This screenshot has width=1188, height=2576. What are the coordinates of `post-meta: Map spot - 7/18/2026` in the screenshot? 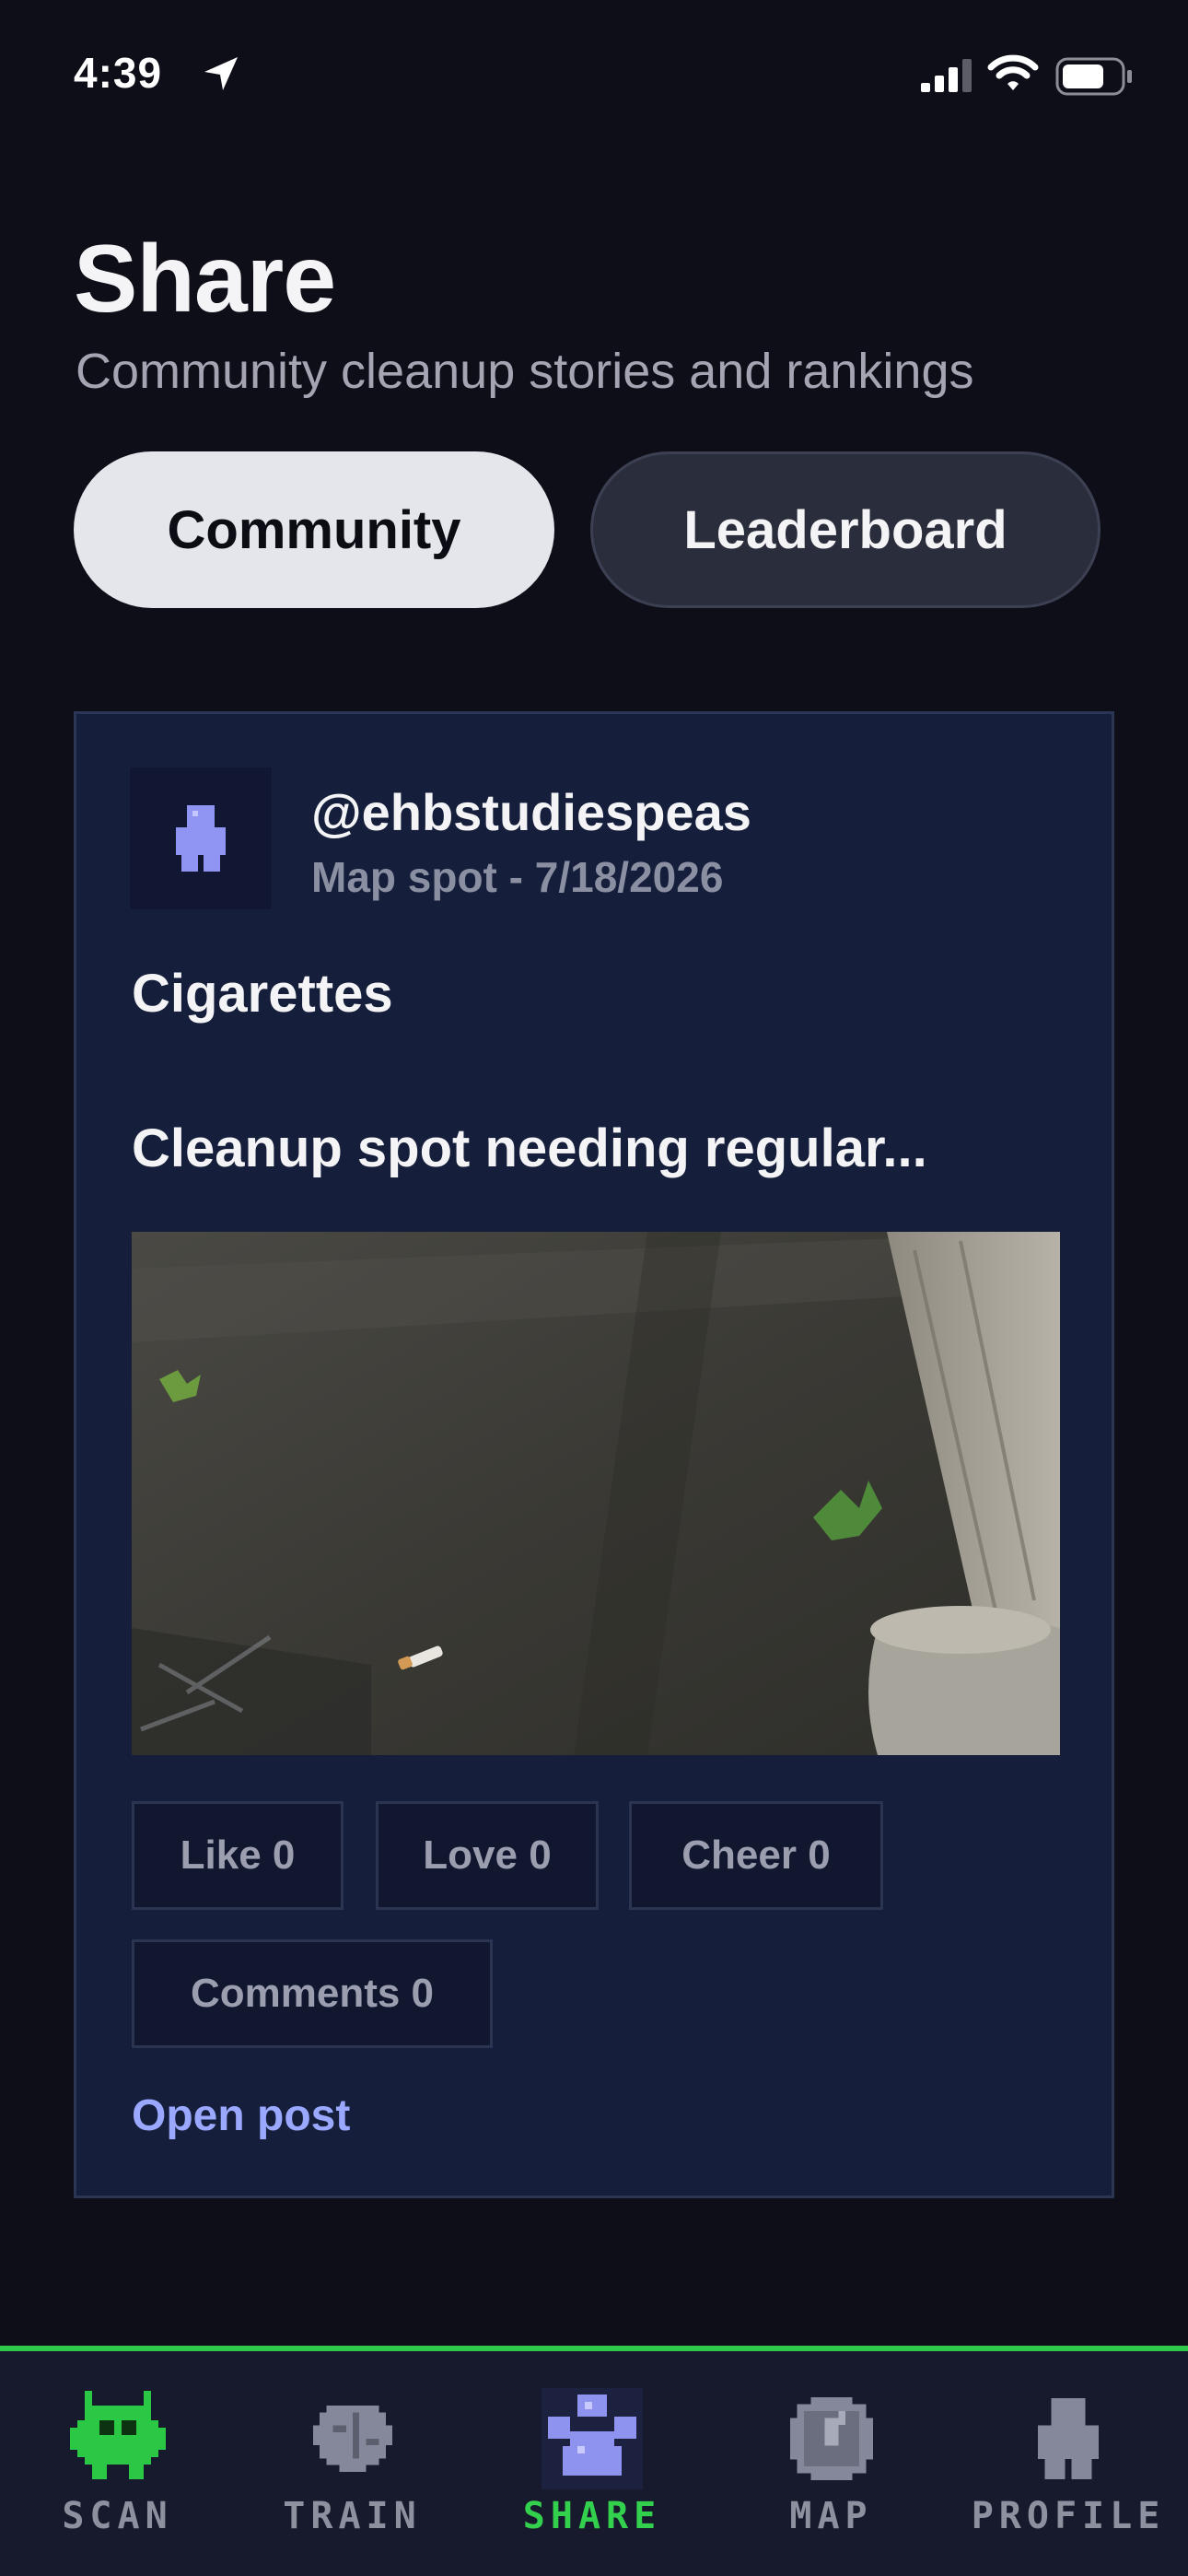 It's located at (517, 877).